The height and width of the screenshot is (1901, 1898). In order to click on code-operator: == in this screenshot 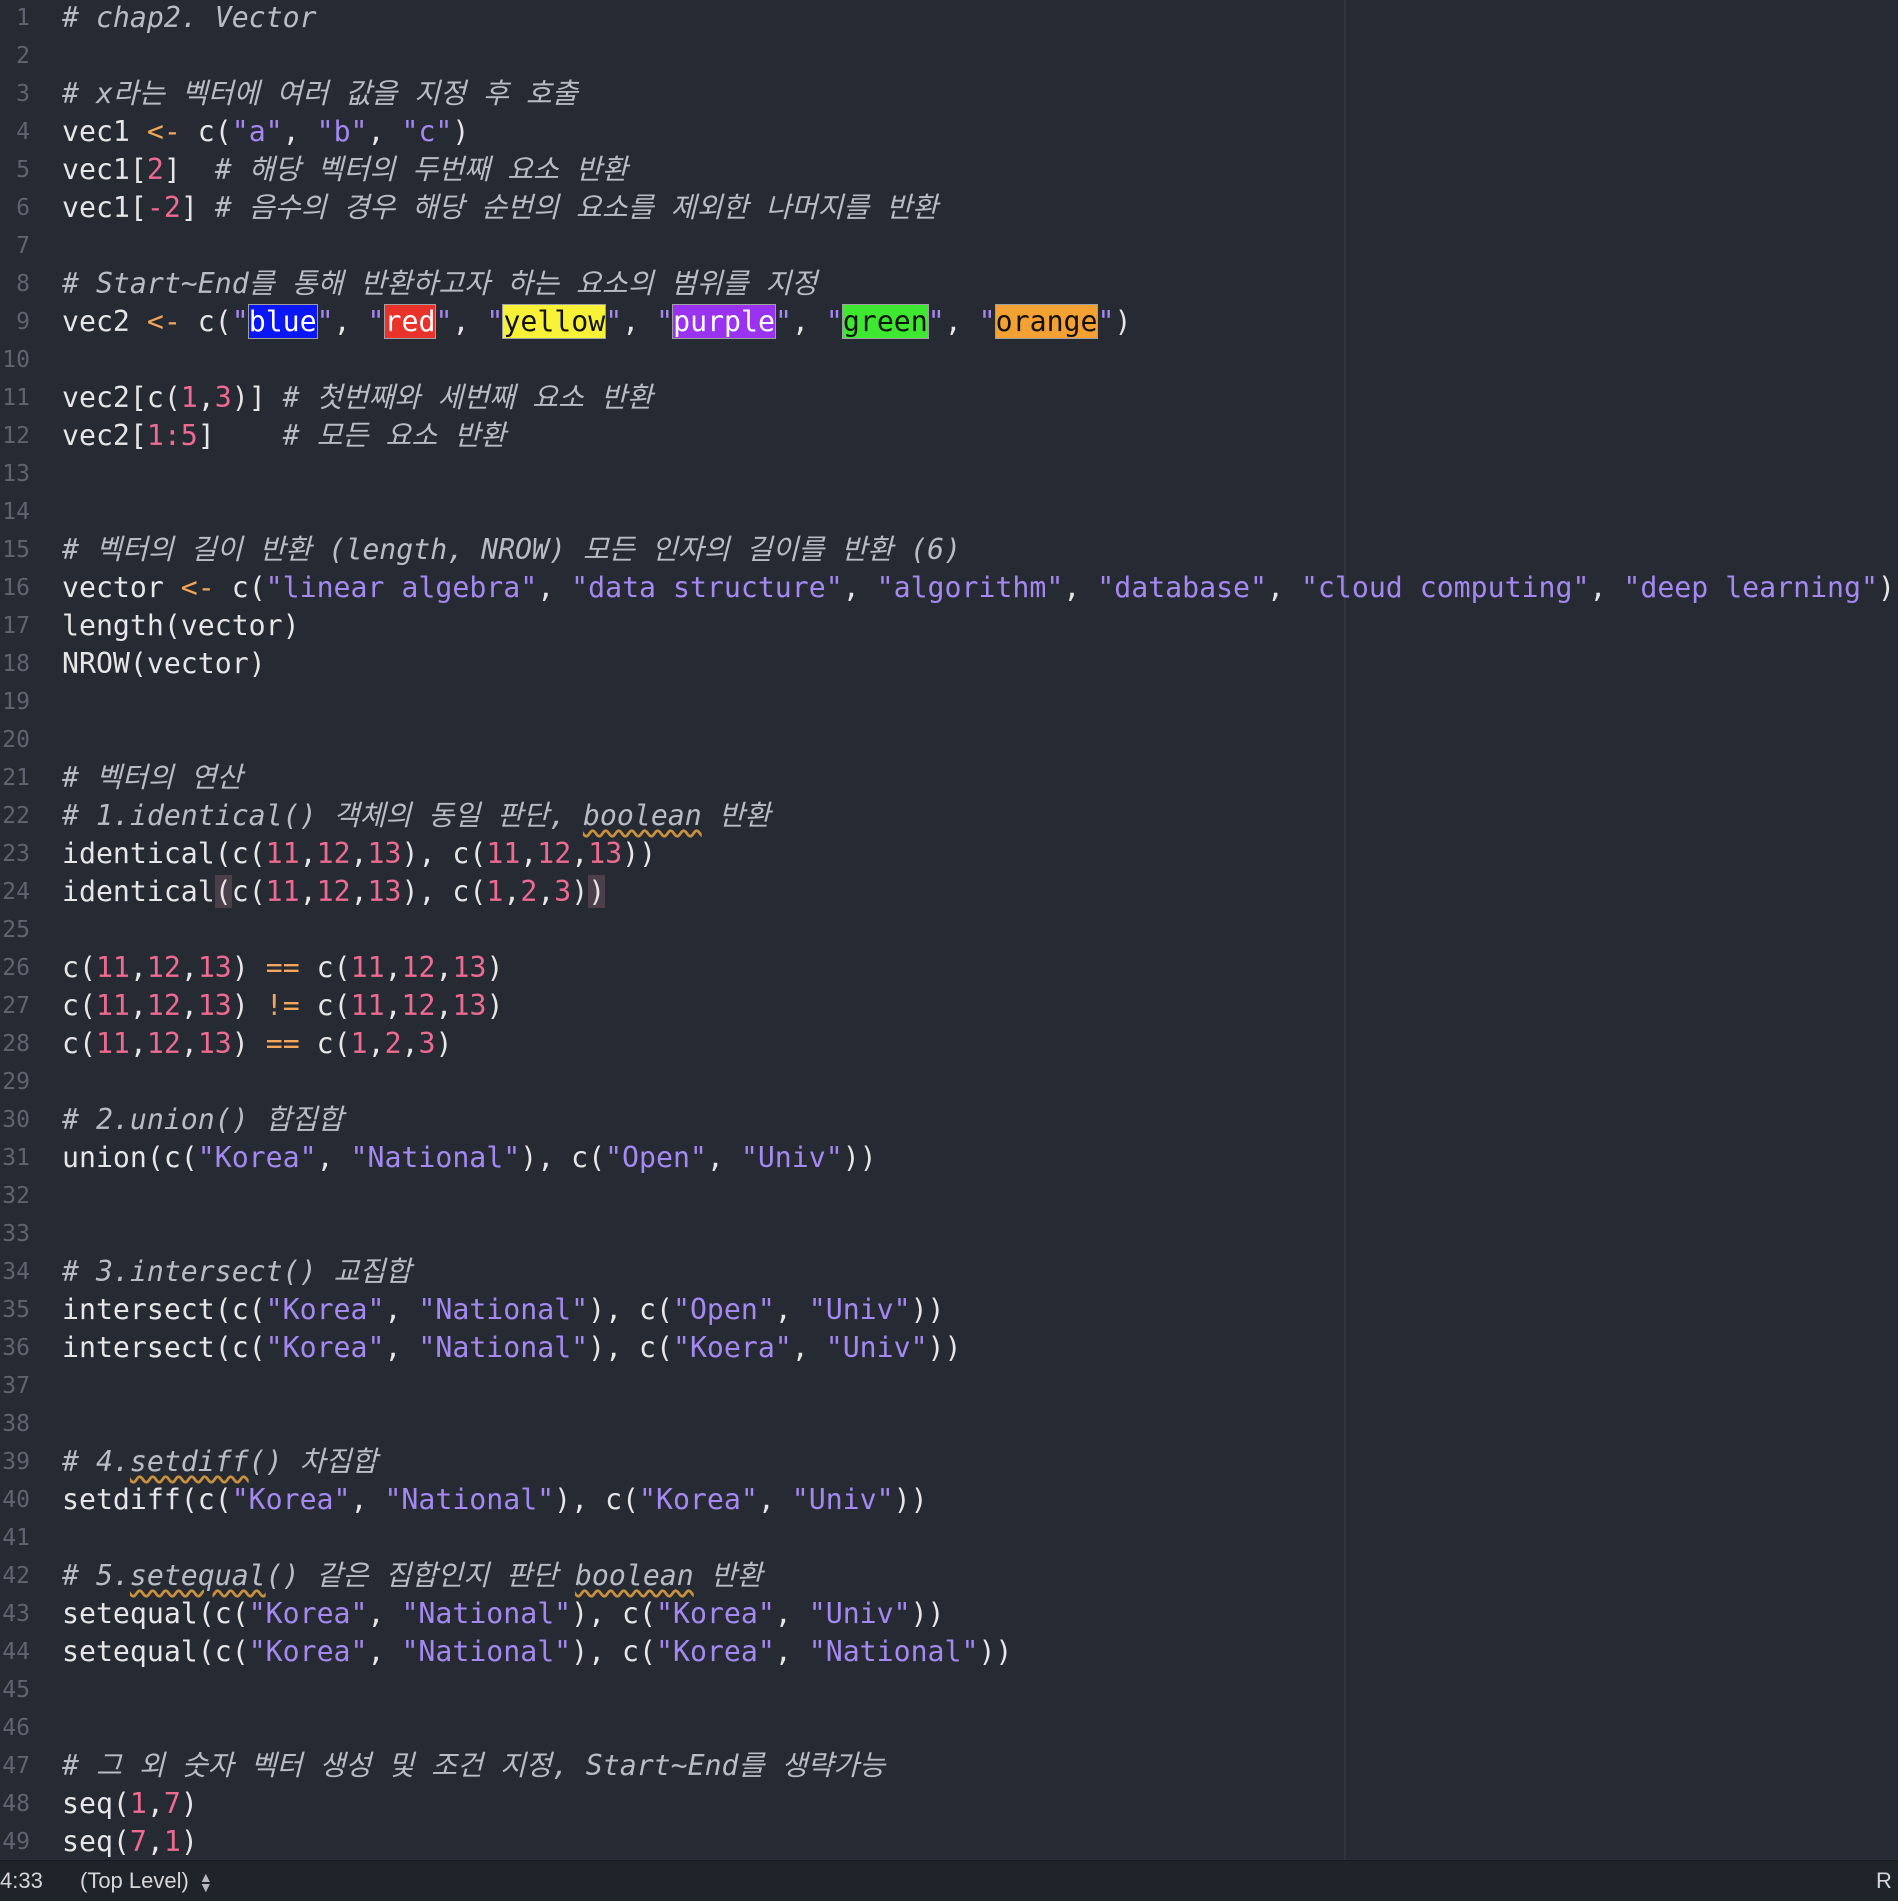, I will do `click(282, 1043)`.